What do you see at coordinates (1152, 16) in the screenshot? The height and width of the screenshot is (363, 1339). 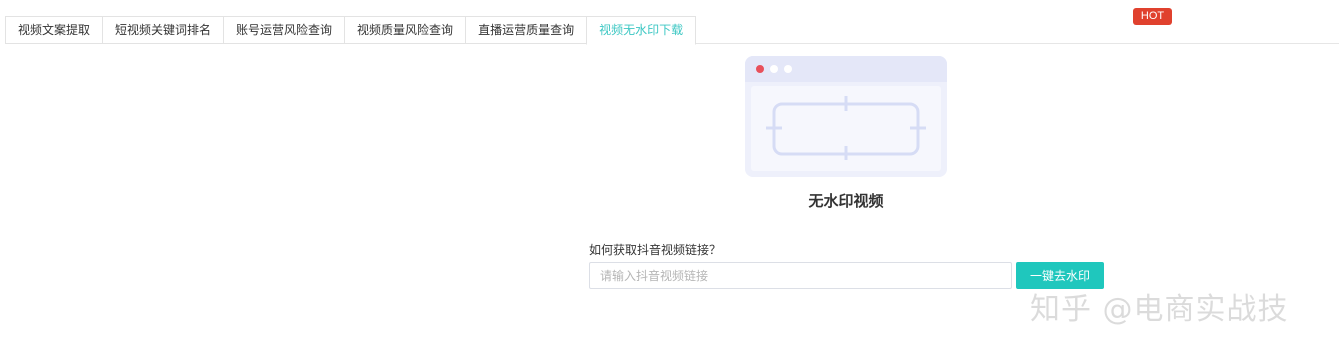 I see `hot-badge: HOT` at bounding box center [1152, 16].